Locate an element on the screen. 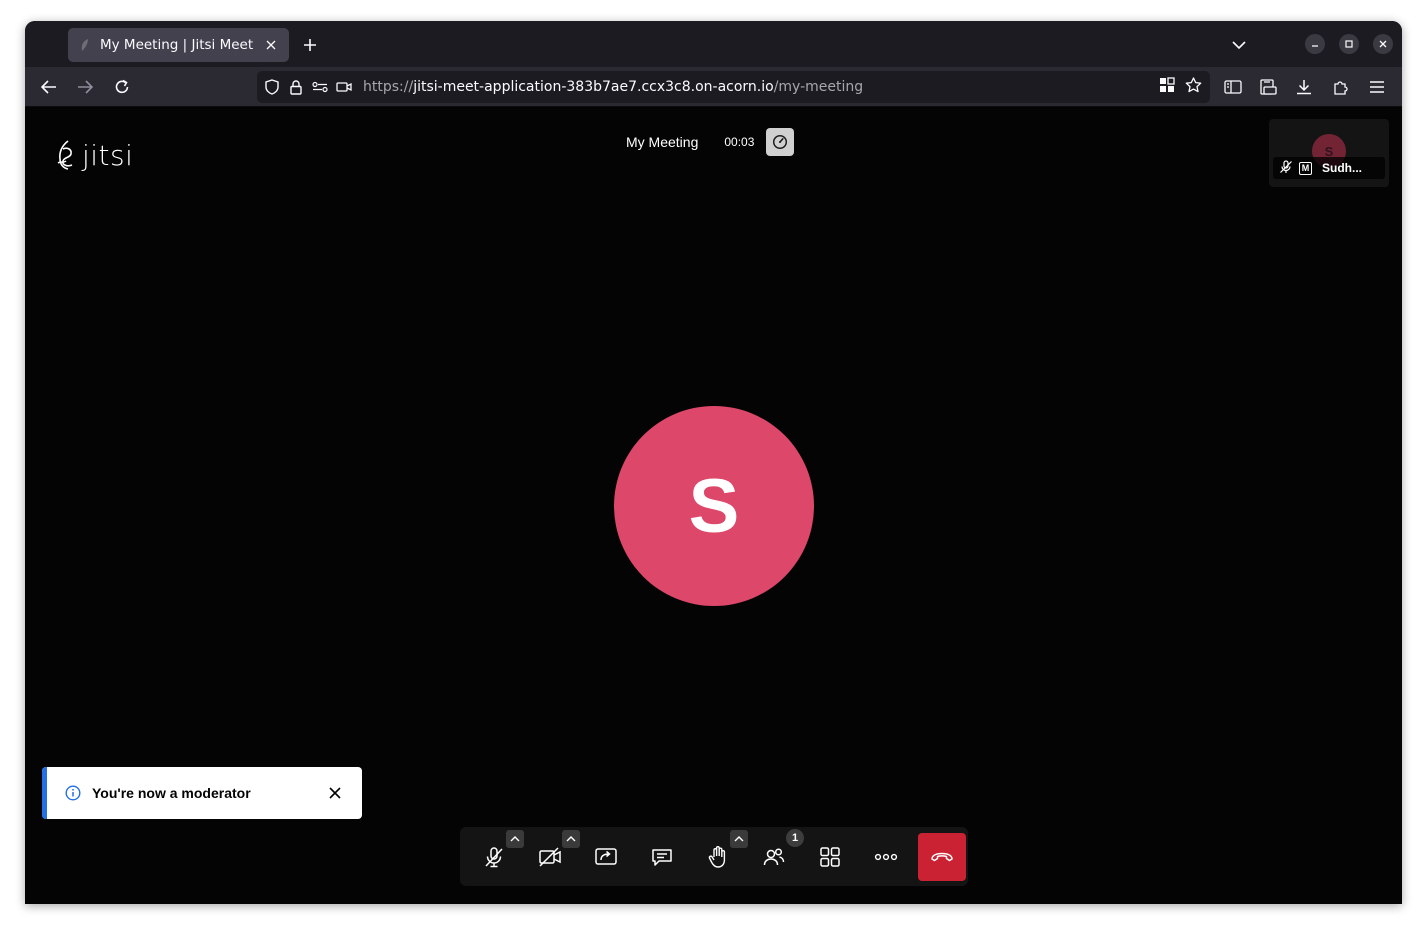 The image size is (1427, 932). raise-hand-button is located at coordinates (721, 855).